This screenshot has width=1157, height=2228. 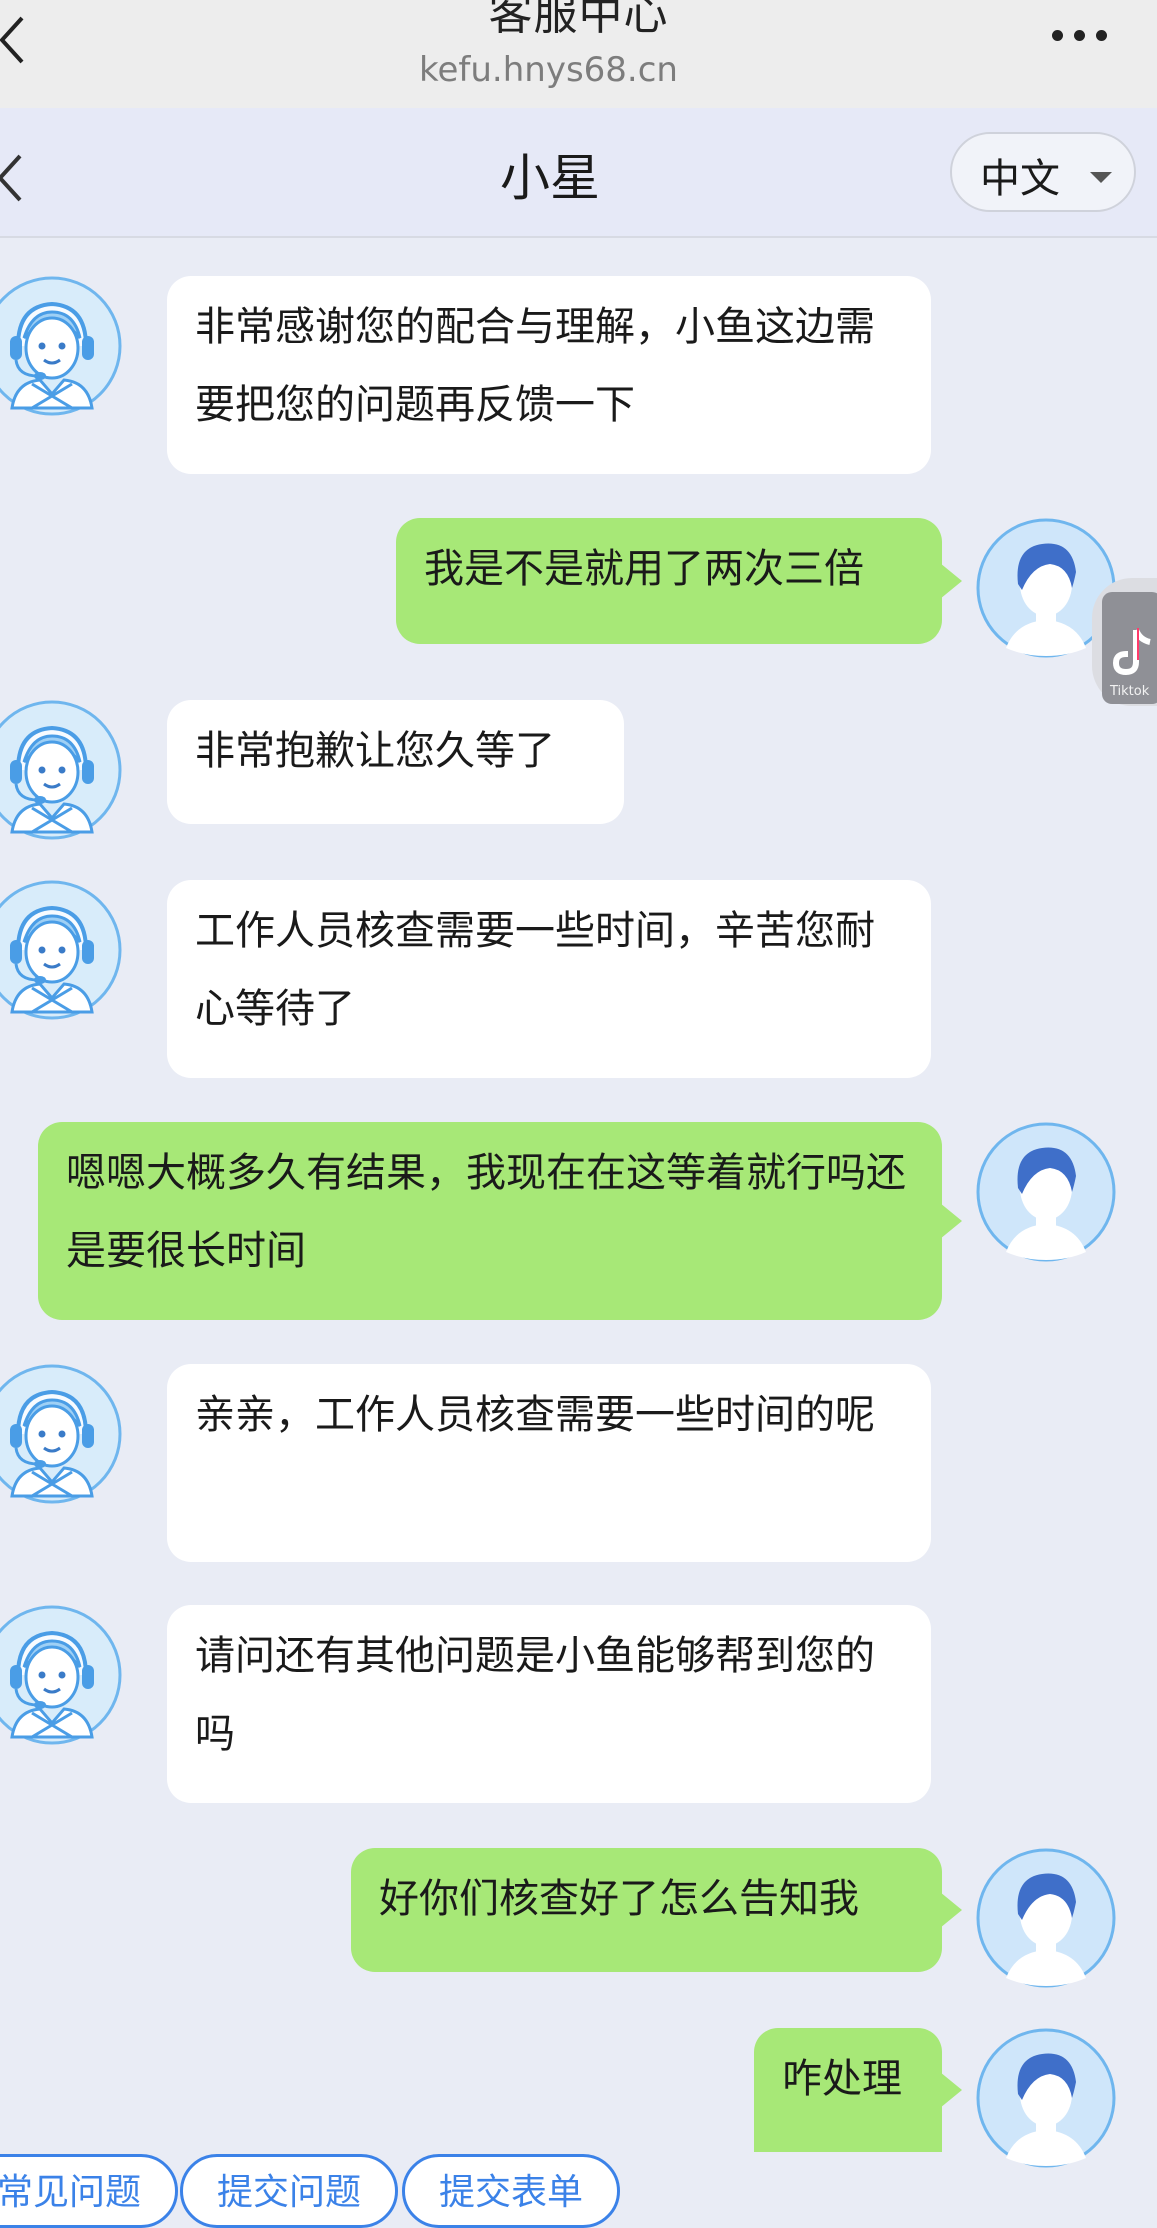 I want to click on language-label: 中文, so click(x=1020, y=179).